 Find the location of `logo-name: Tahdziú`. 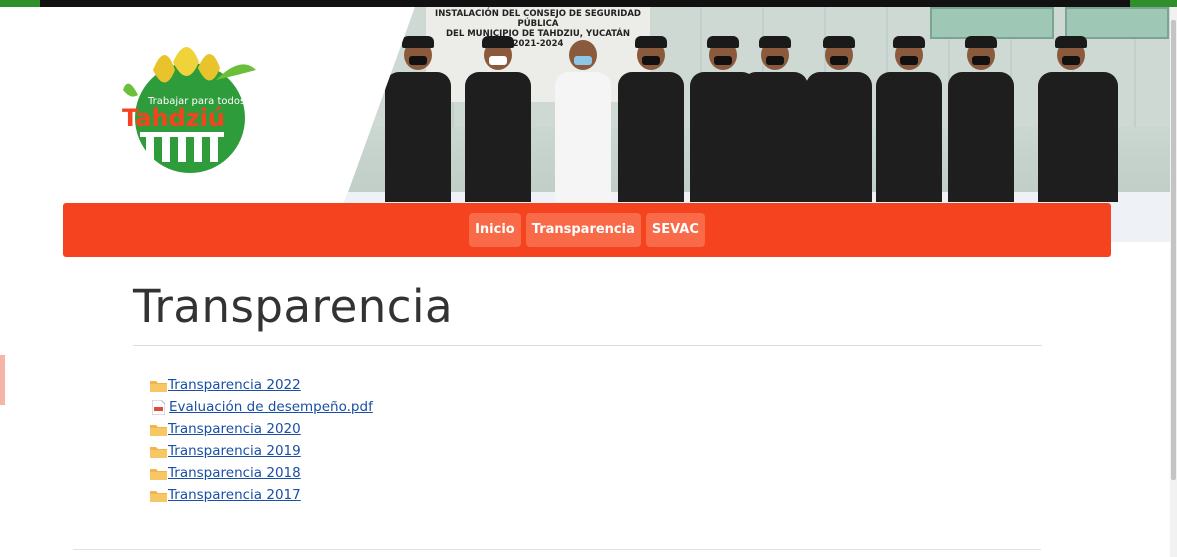

logo-name: Tahdziú is located at coordinates (173, 118).